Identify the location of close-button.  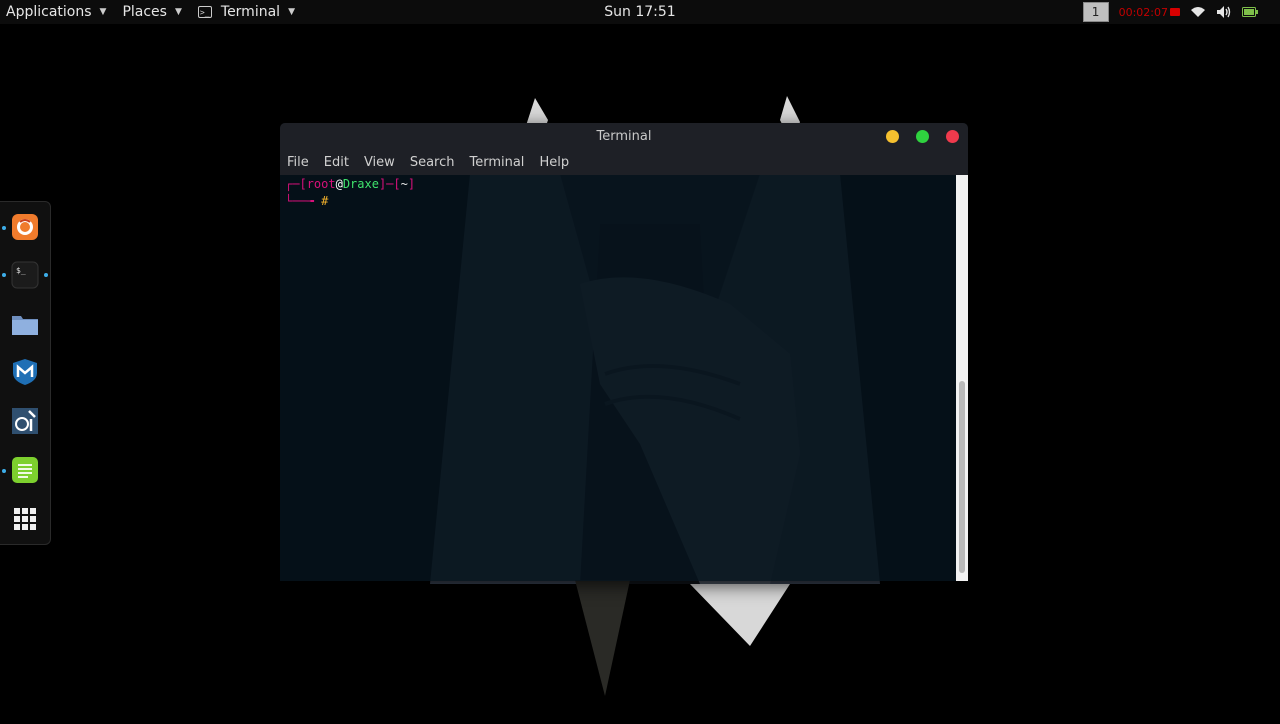
(952, 136).